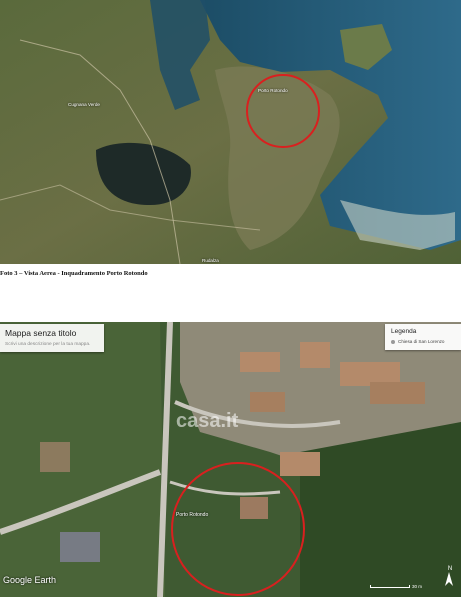 The height and width of the screenshot is (600, 461). I want to click on google-earth-logo: Google Earth, so click(30, 580).